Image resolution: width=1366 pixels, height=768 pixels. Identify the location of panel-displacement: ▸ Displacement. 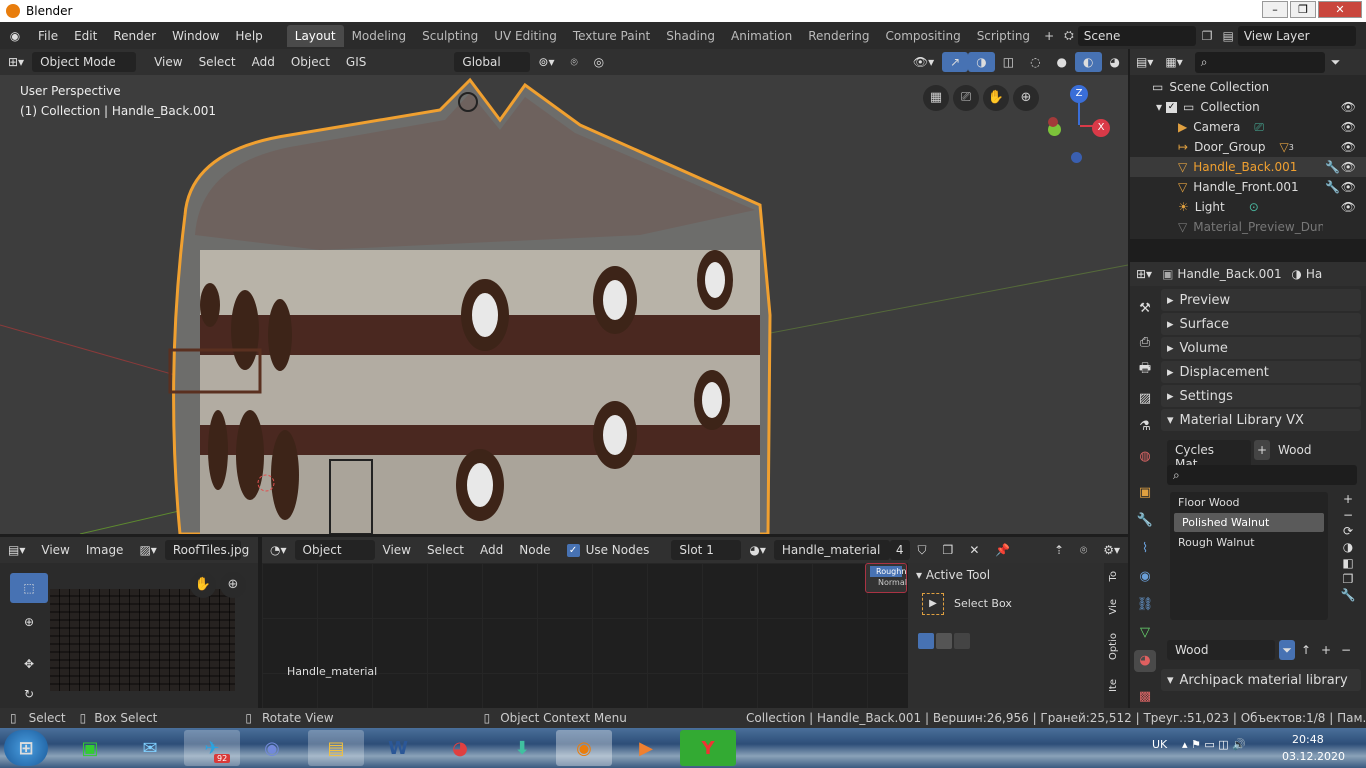
(1261, 372).